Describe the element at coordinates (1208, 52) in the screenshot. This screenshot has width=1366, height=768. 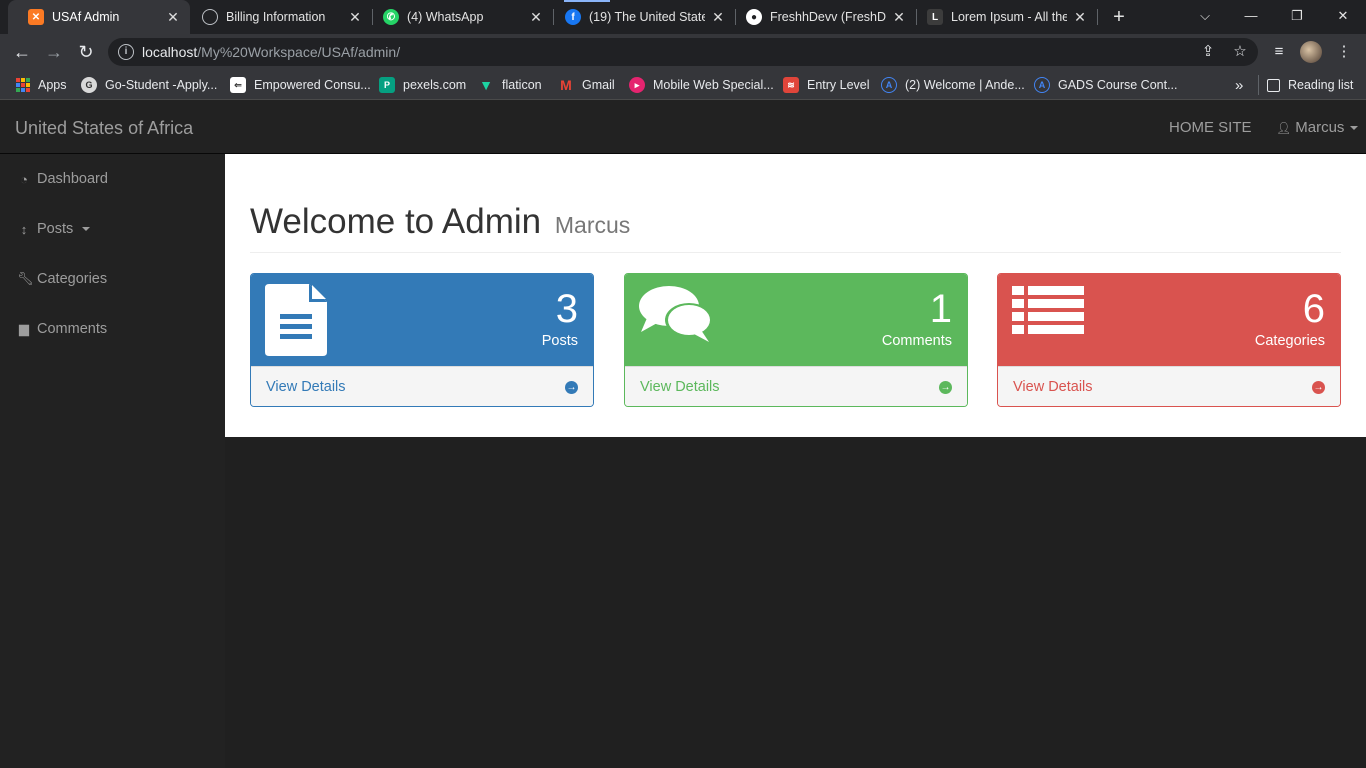
I see `share-icon: ⇪` at that location.